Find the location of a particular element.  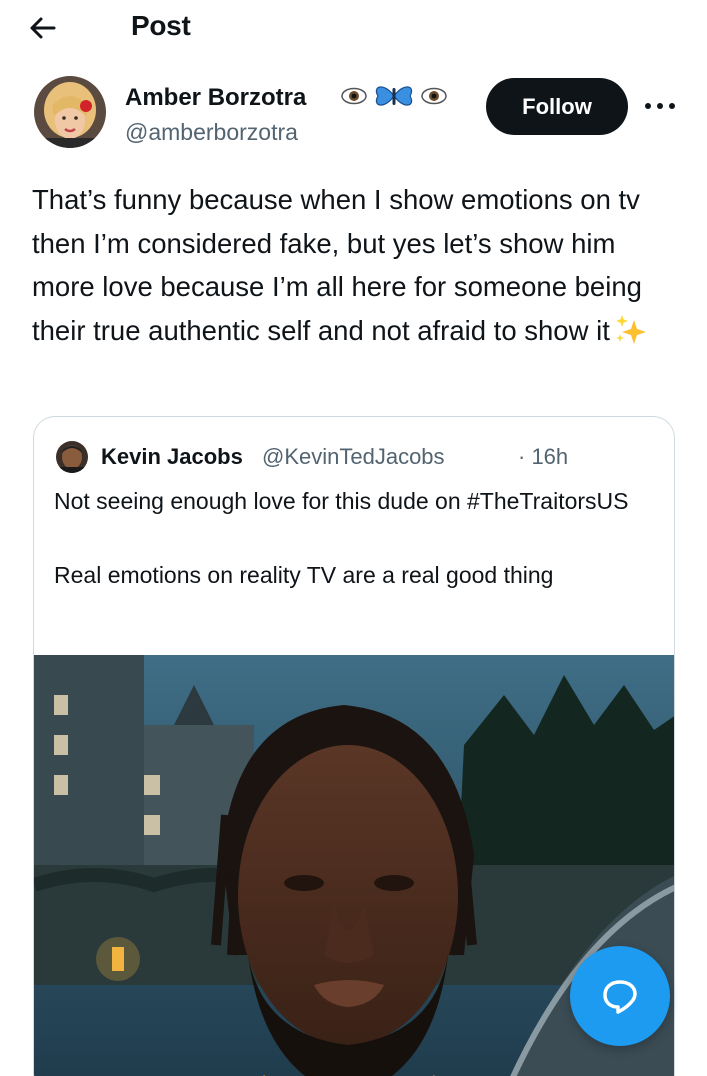

author-avatar-image is located at coordinates (70, 112).